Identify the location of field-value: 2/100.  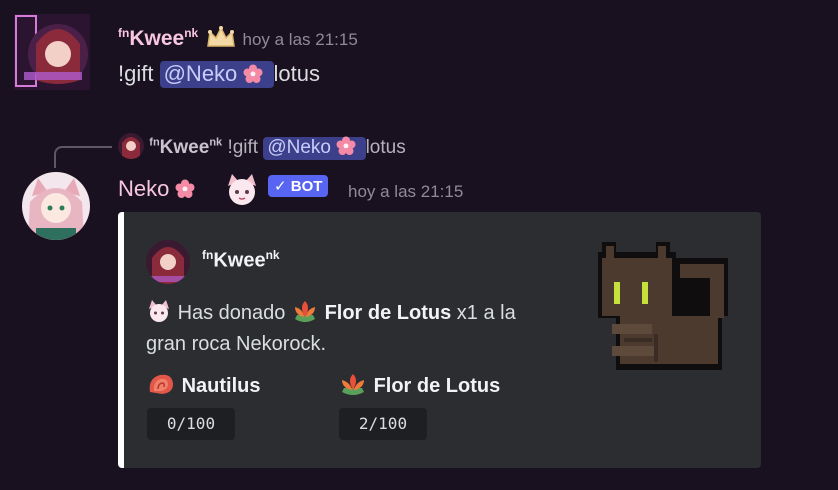
(383, 424).